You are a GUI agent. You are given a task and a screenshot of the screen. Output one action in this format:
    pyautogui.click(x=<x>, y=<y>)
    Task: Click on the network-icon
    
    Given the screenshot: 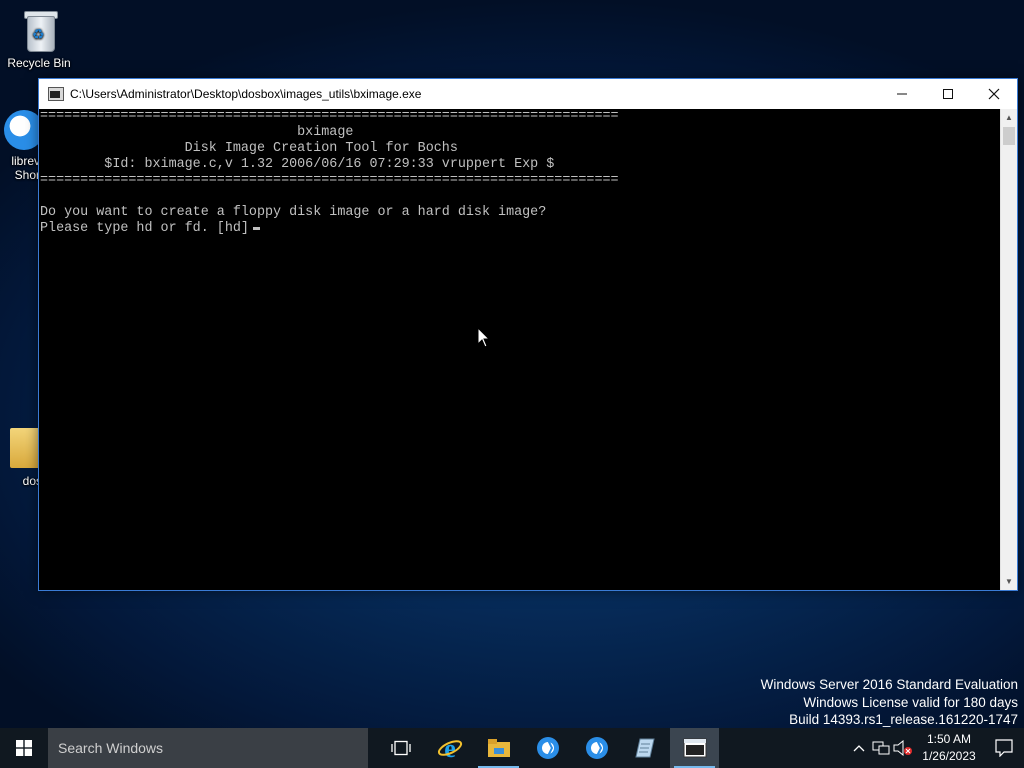 What is the action you would take?
    pyautogui.click(x=881, y=748)
    